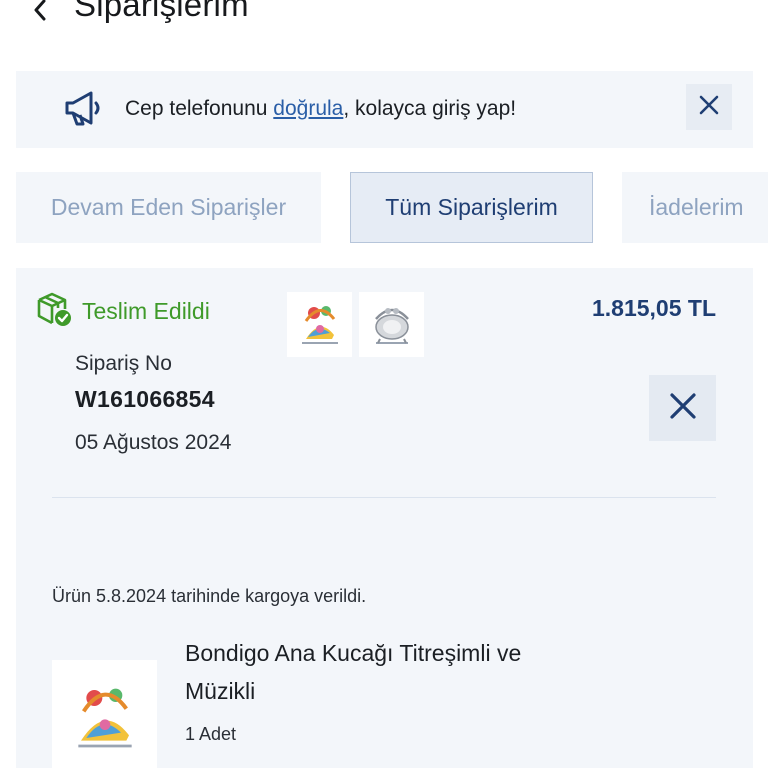  I want to click on order-number-label: Sipariş No, so click(123, 363).